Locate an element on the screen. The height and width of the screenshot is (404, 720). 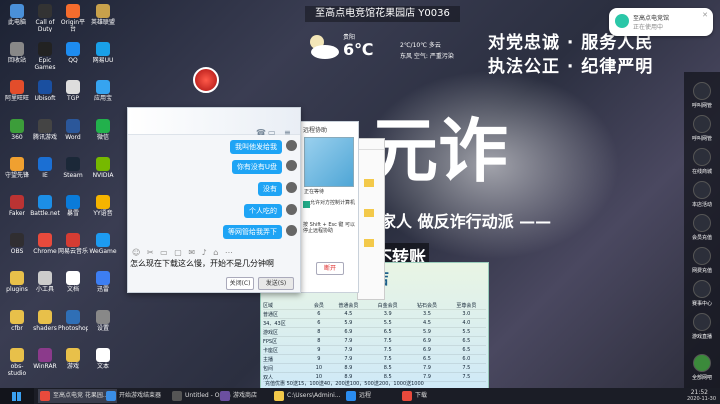
desktop-icon: 阿里旺旺 is located at coordinates (17, 94).